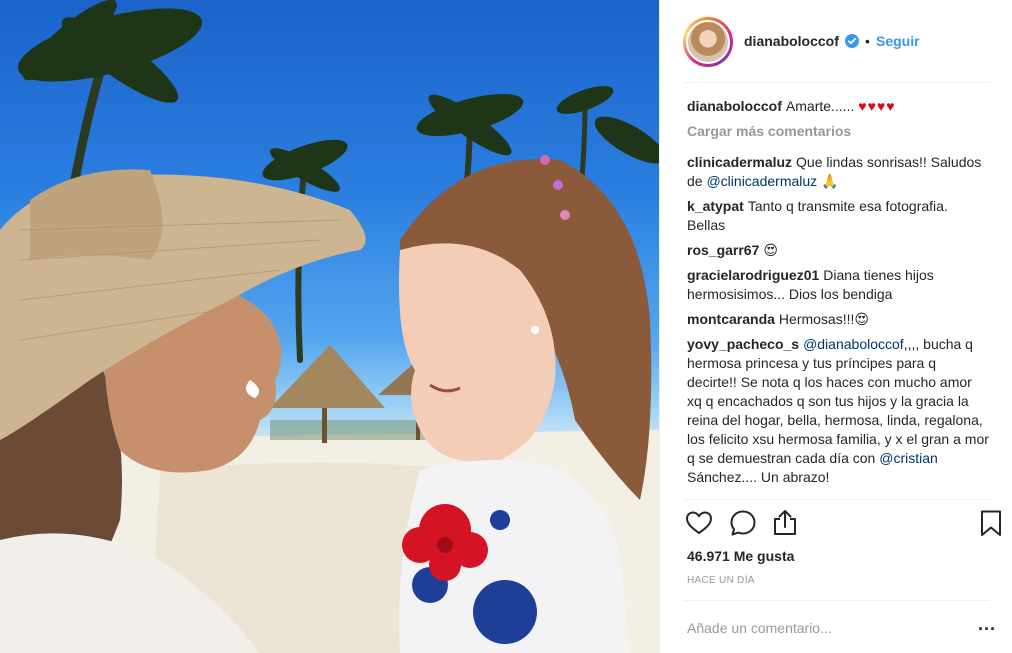  I want to click on heart-outline-icon, so click(699, 523).